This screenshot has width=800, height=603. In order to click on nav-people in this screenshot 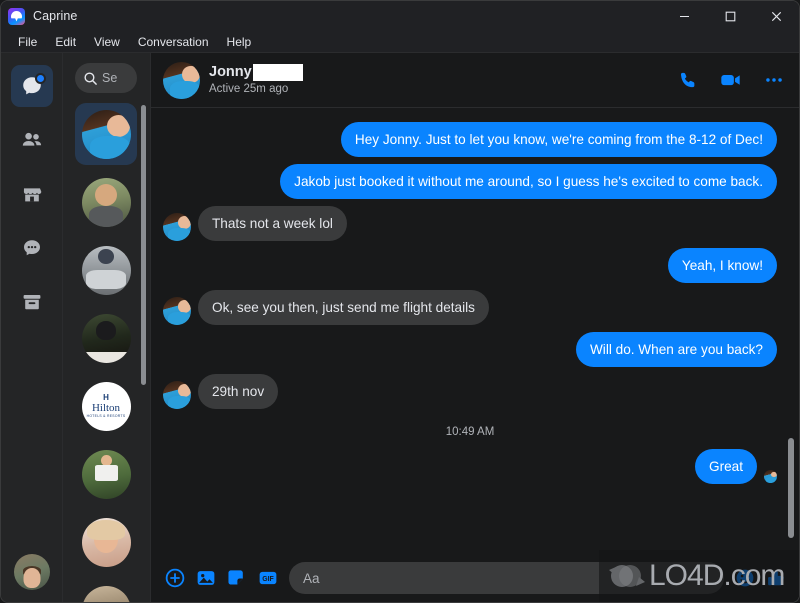, I will do `click(32, 140)`.